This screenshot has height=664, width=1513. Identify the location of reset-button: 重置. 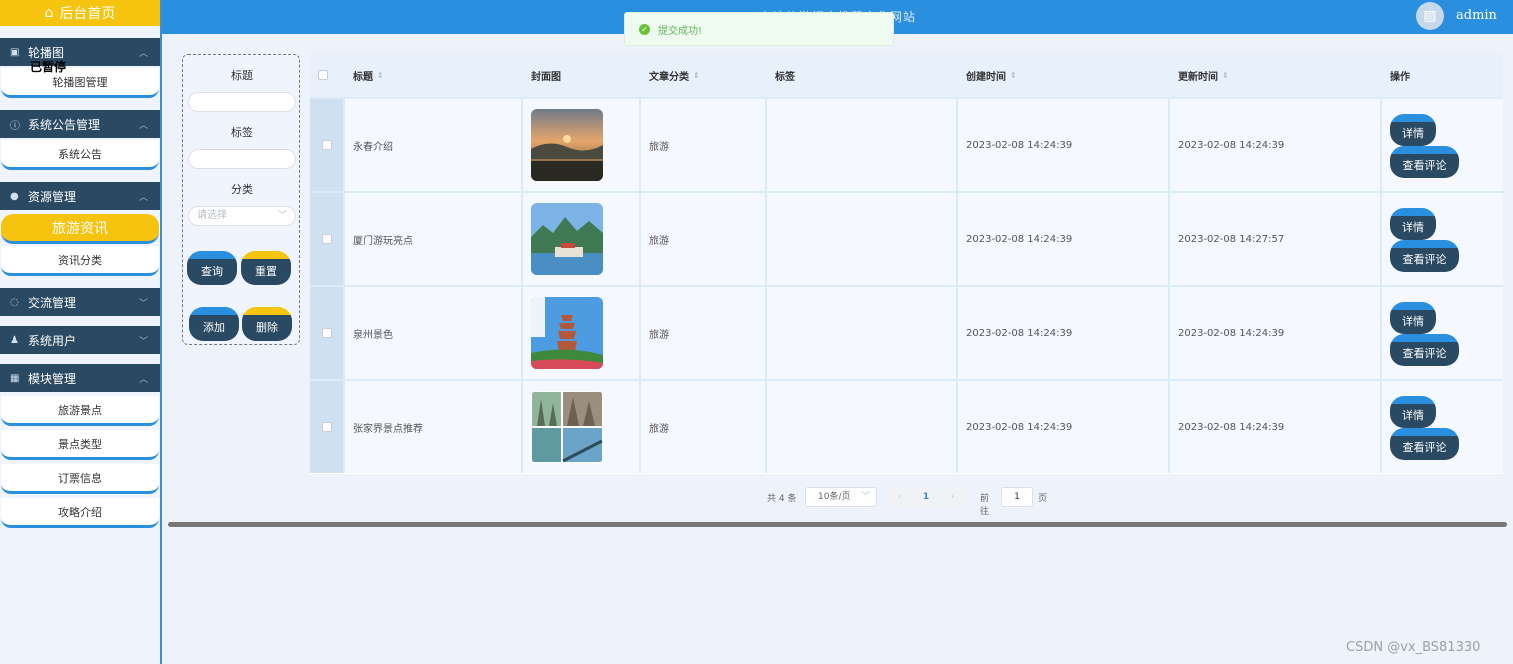
(266, 268).